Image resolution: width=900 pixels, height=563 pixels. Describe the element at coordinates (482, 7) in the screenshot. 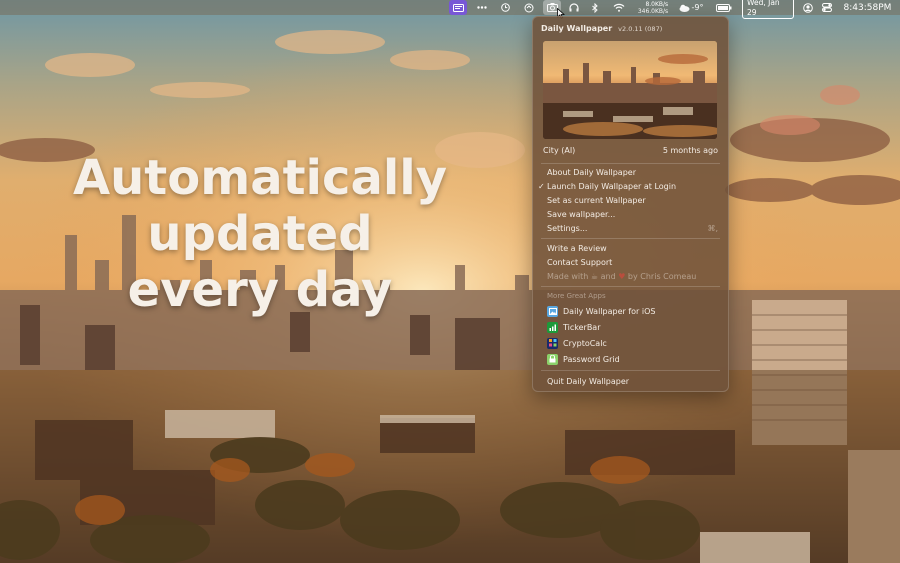

I see `more-dots-icon` at that location.